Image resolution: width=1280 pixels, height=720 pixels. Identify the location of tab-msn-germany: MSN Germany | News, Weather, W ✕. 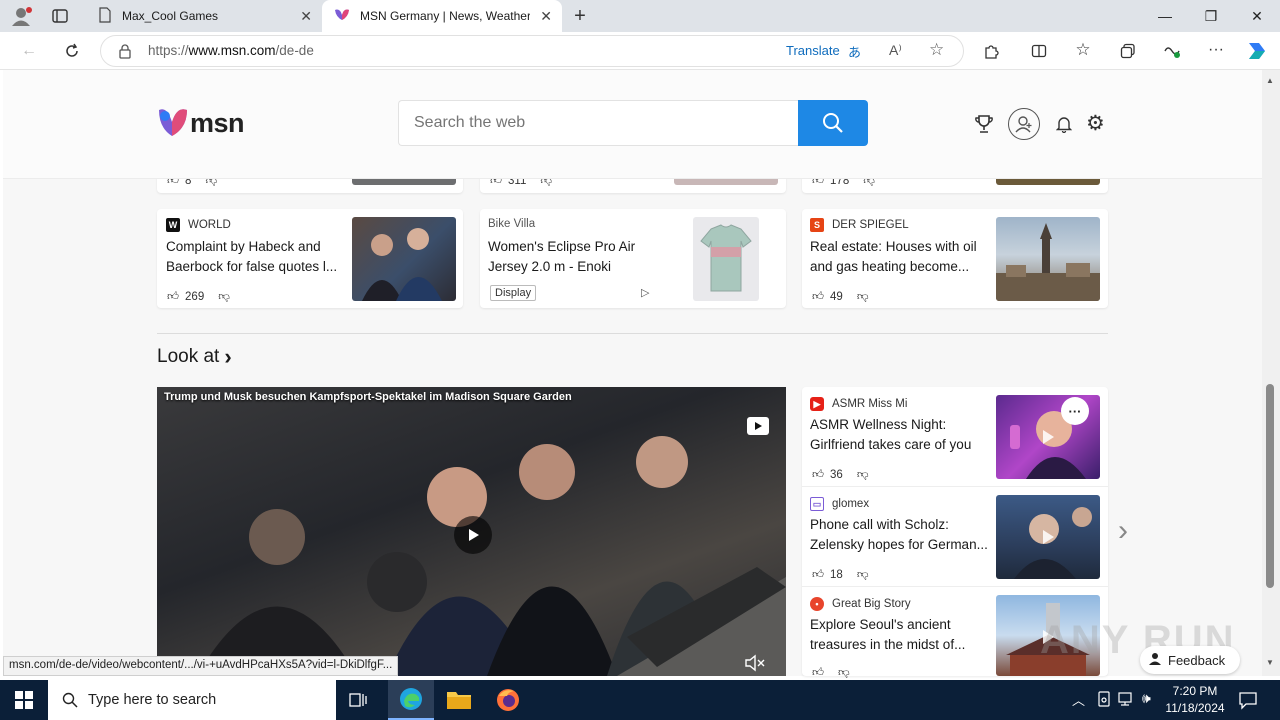
(442, 16).